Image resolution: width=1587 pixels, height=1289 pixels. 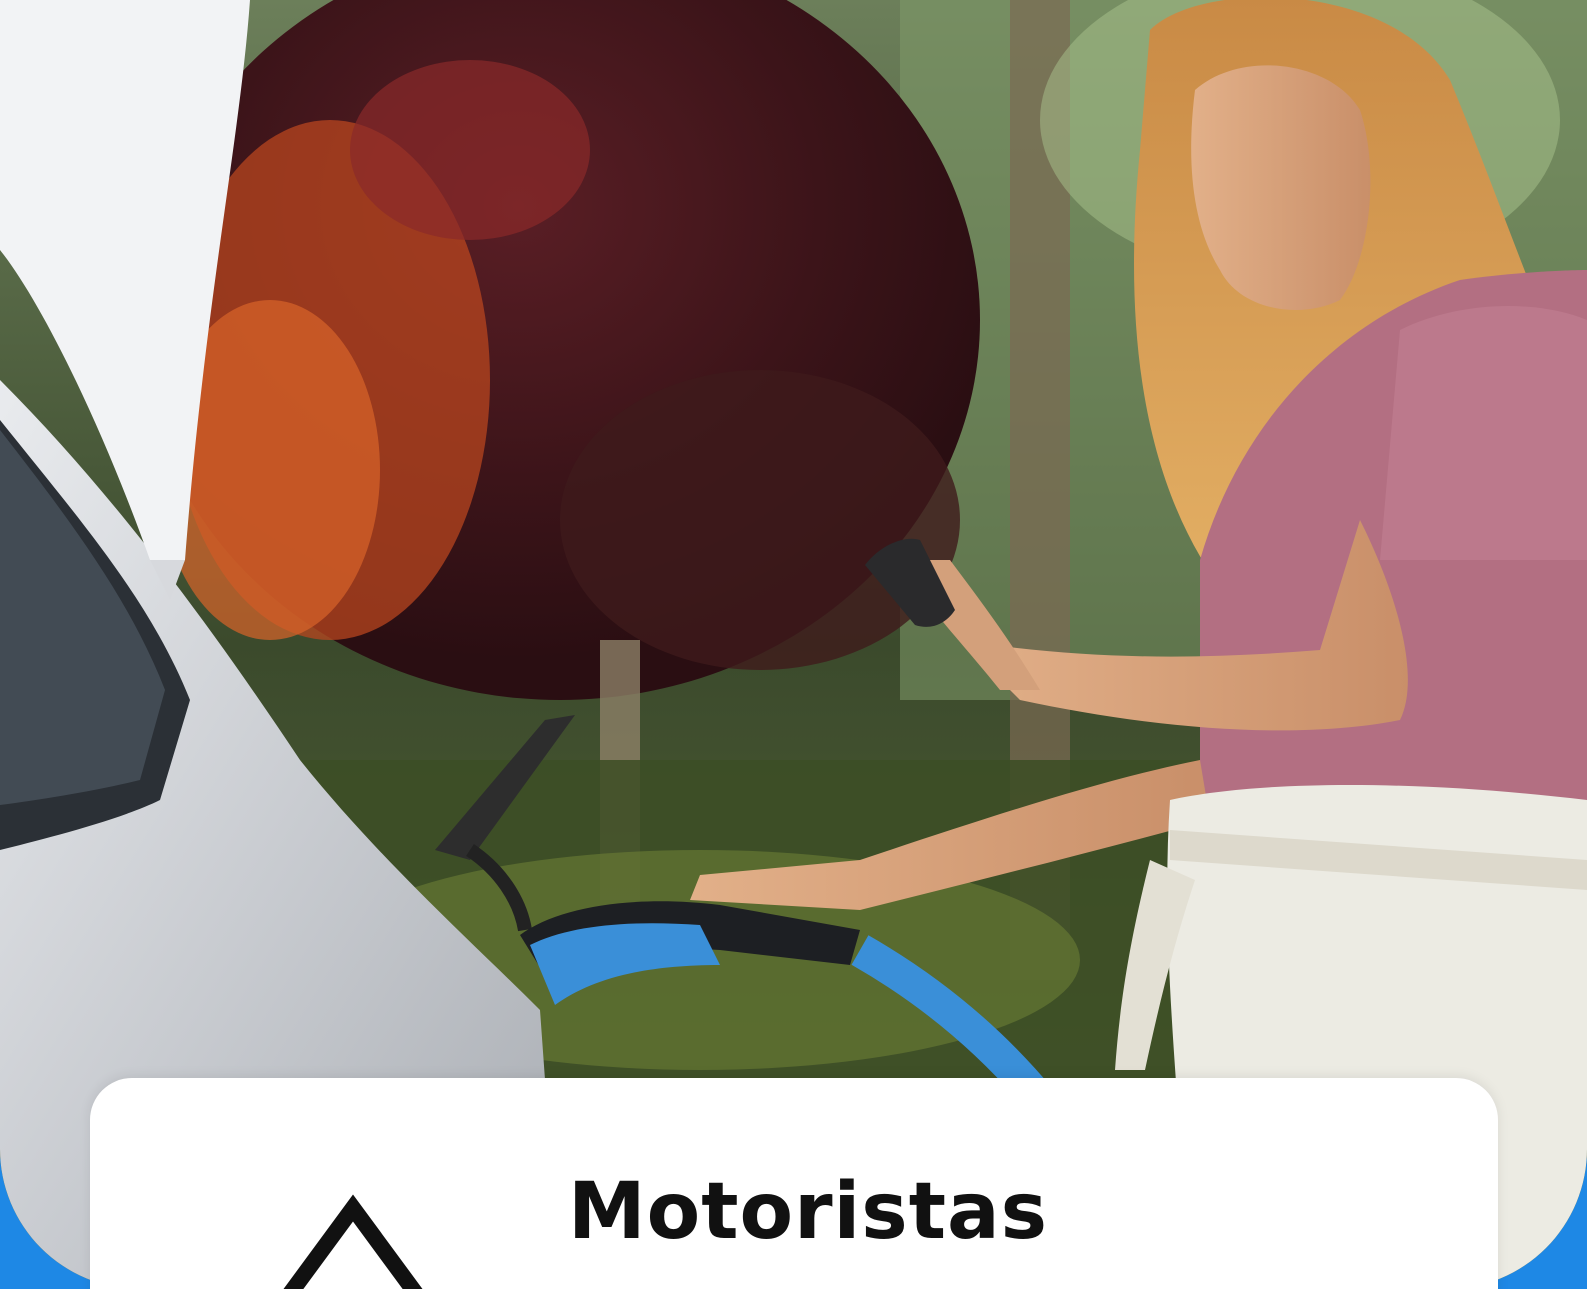 I want to click on caption-card: Motoristas, so click(x=794, y=1183).